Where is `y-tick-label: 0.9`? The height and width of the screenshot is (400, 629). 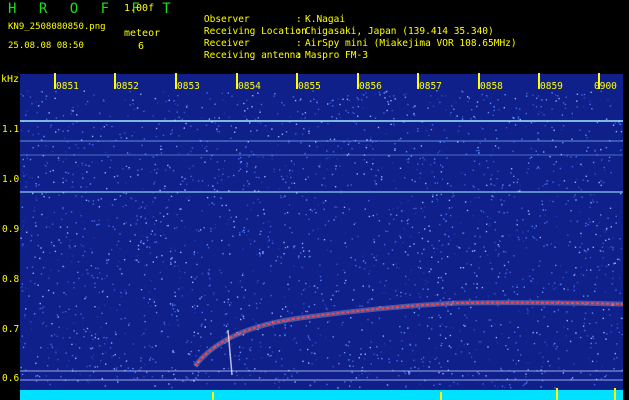 y-tick-label: 0.9 is located at coordinates (11, 229).